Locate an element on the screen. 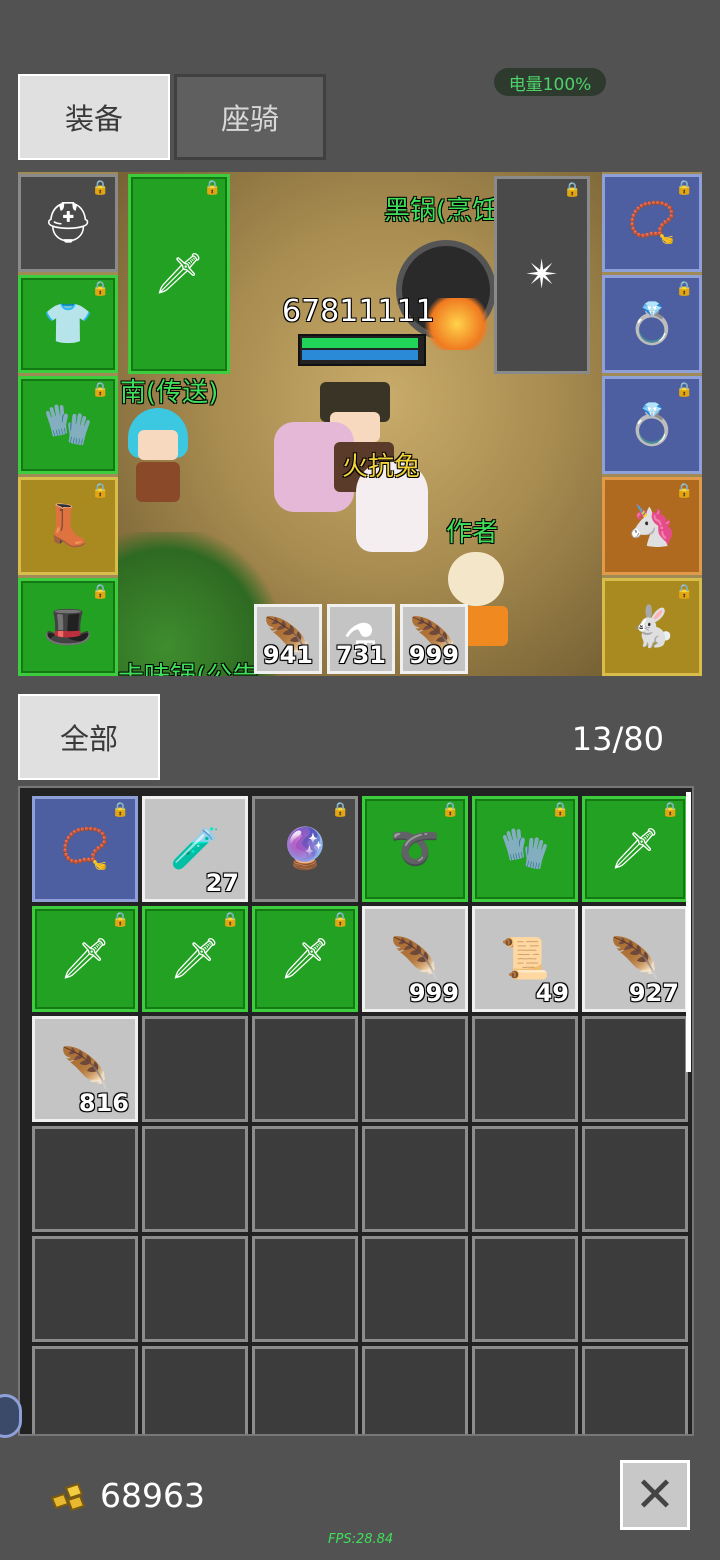 Image resolution: width=720 pixels, height=1560 pixels. helmet-icon: ⛑ is located at coordinates (68, 223).